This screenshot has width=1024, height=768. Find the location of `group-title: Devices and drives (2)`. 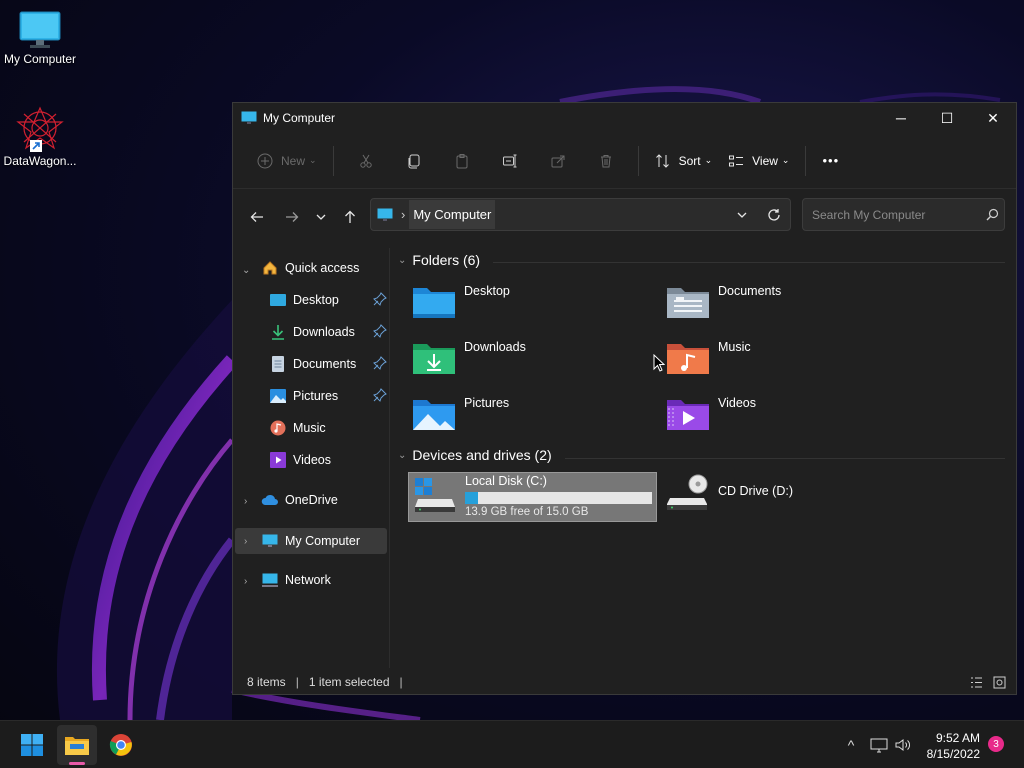

group-title: Devices and drives (2) is located at coordinates (482, 455).